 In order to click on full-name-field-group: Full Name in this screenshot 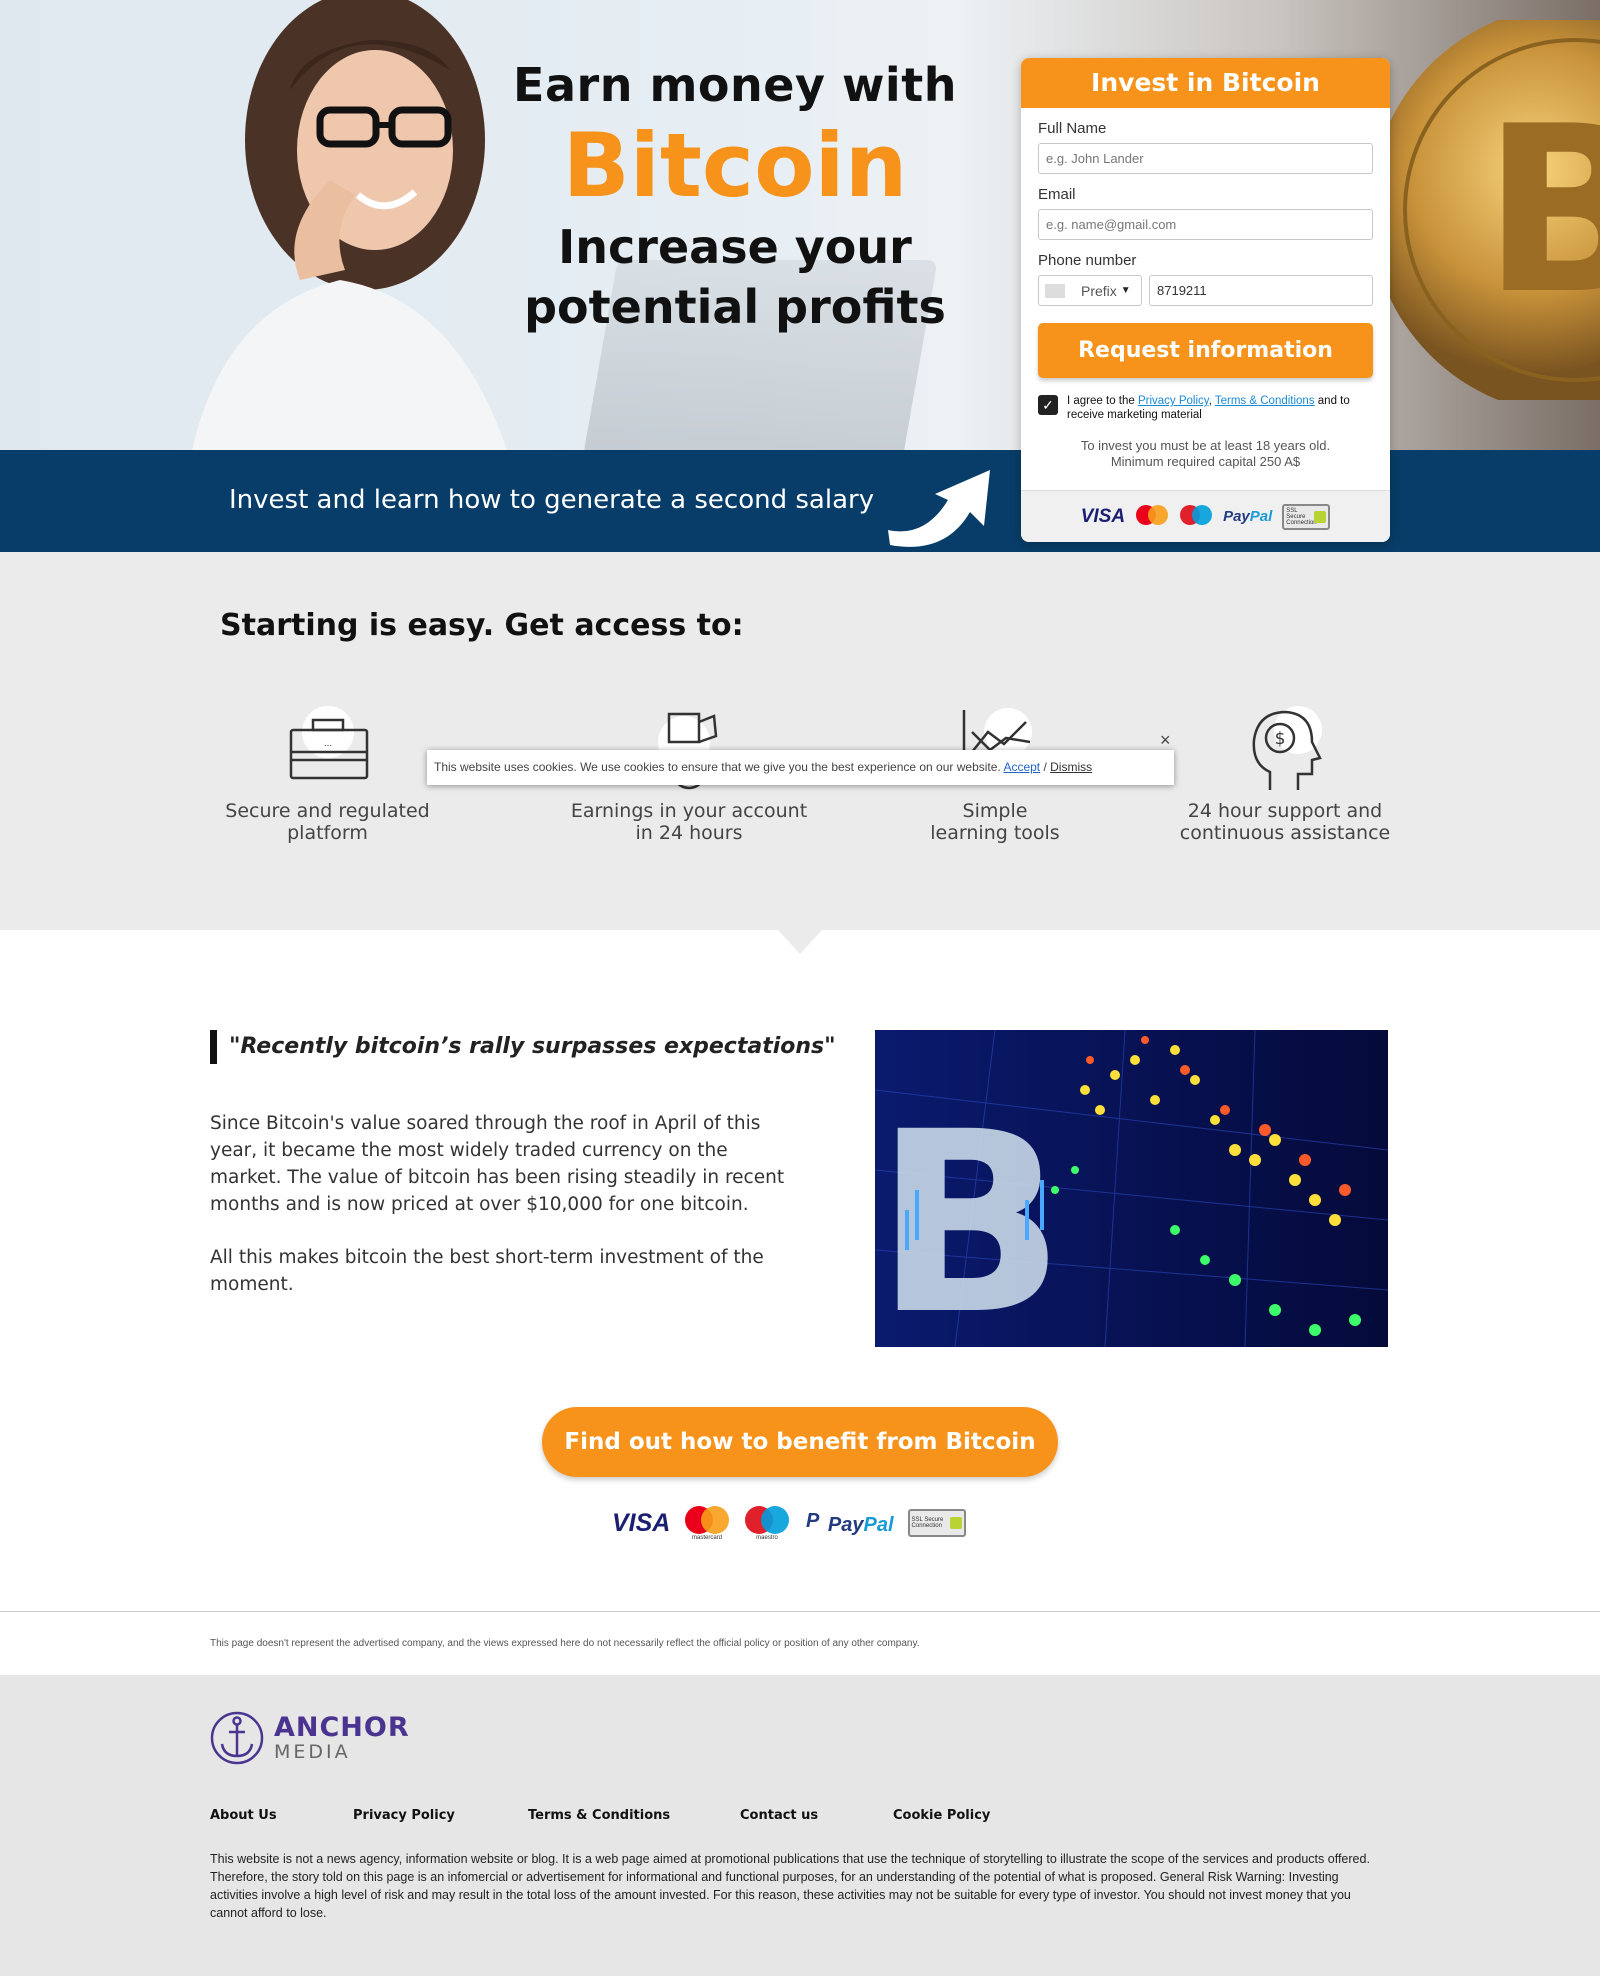, I will do `click(1205, 147)`.